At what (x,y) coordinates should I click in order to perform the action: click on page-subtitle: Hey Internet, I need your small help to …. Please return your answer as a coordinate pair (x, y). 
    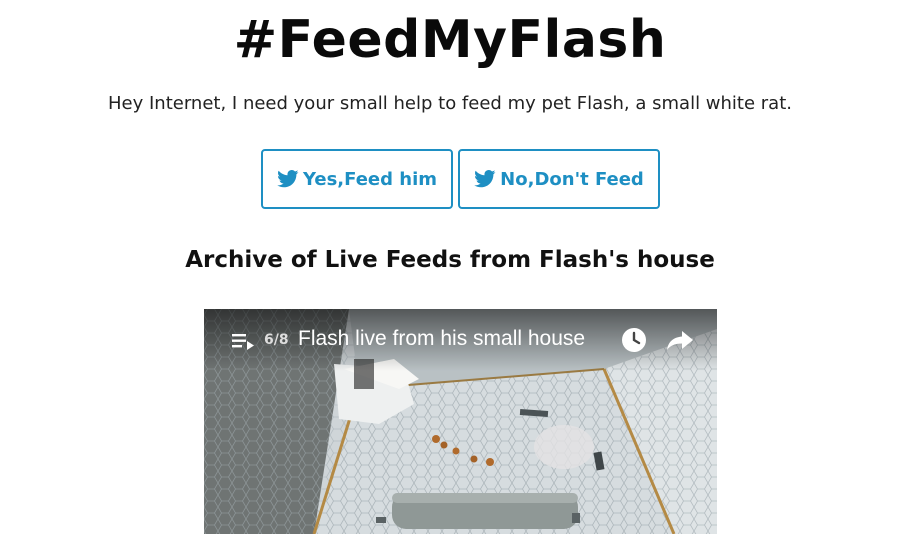
    Looking at the image, I should click on (450, 103).